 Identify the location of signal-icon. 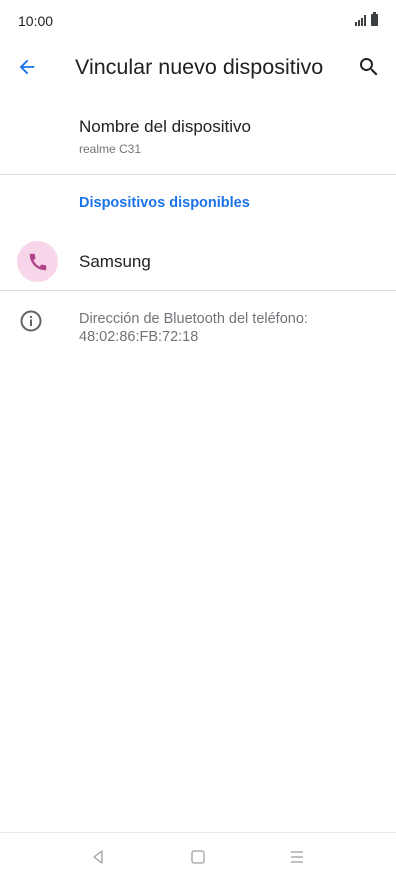
(360, 20).